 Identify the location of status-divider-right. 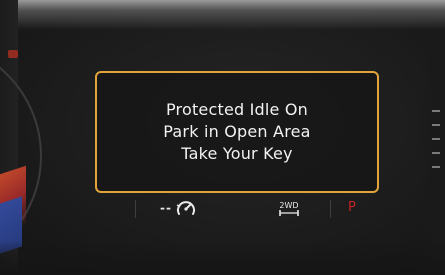
(330, 209).